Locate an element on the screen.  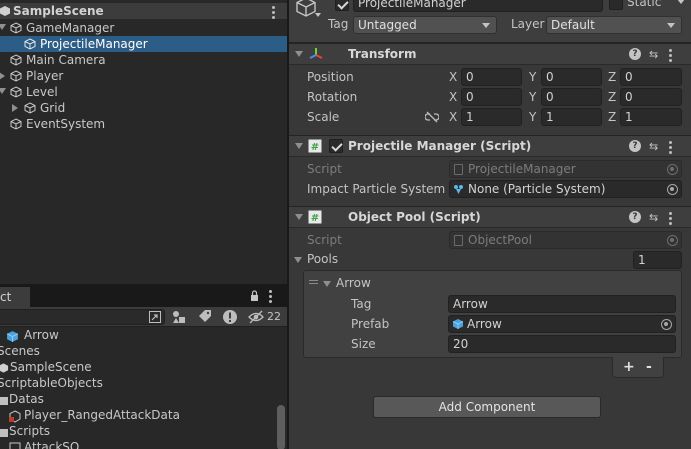
tab-project: ct is located at coordinates (15, 297).